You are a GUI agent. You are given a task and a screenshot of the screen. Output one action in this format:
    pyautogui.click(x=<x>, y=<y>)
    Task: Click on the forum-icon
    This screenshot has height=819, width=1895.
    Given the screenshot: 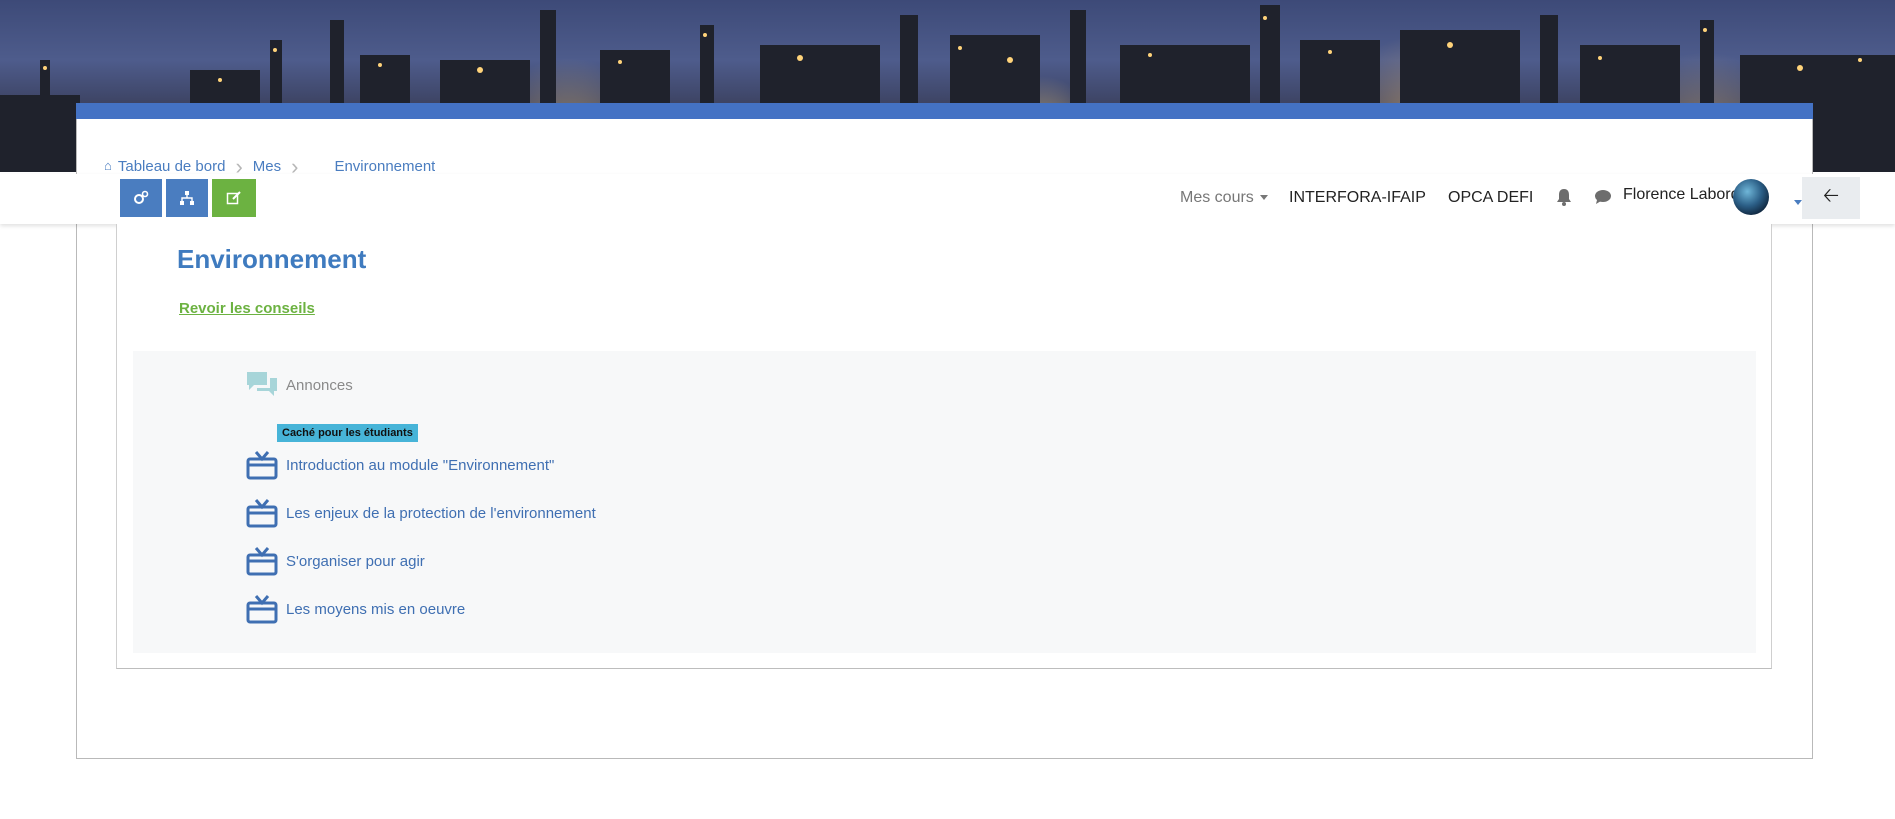 What is the action you would take?
    pyautogui.click(x=262, y=384)
    